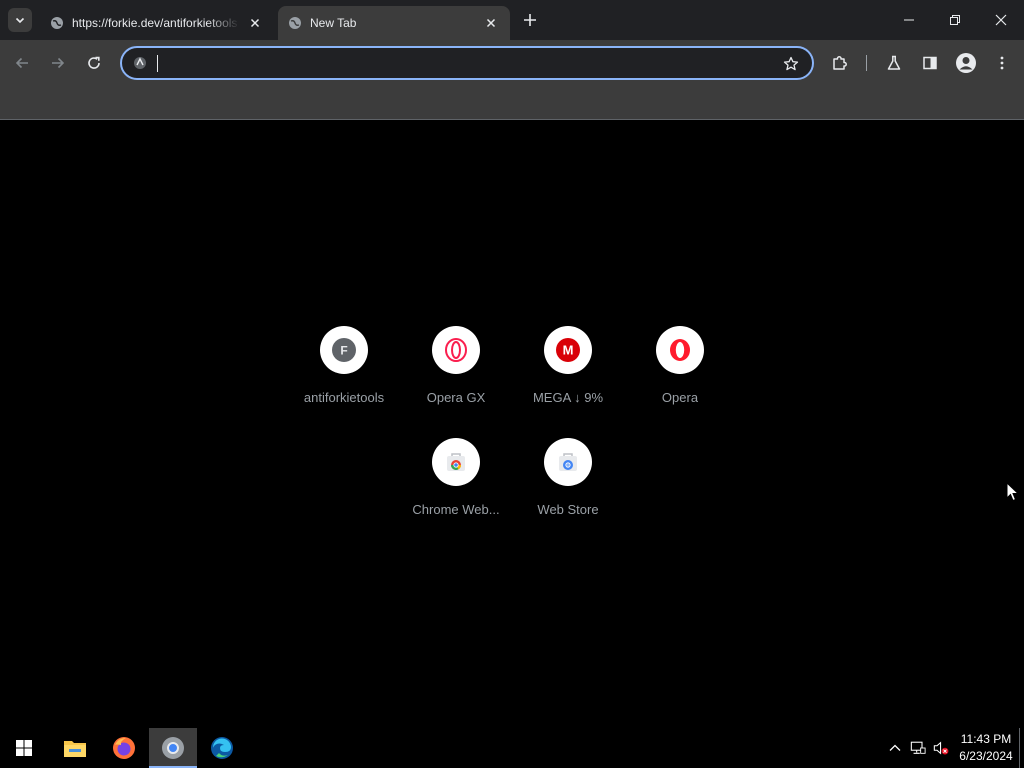  I want to click on browser-toolbar, so click(512, 63).